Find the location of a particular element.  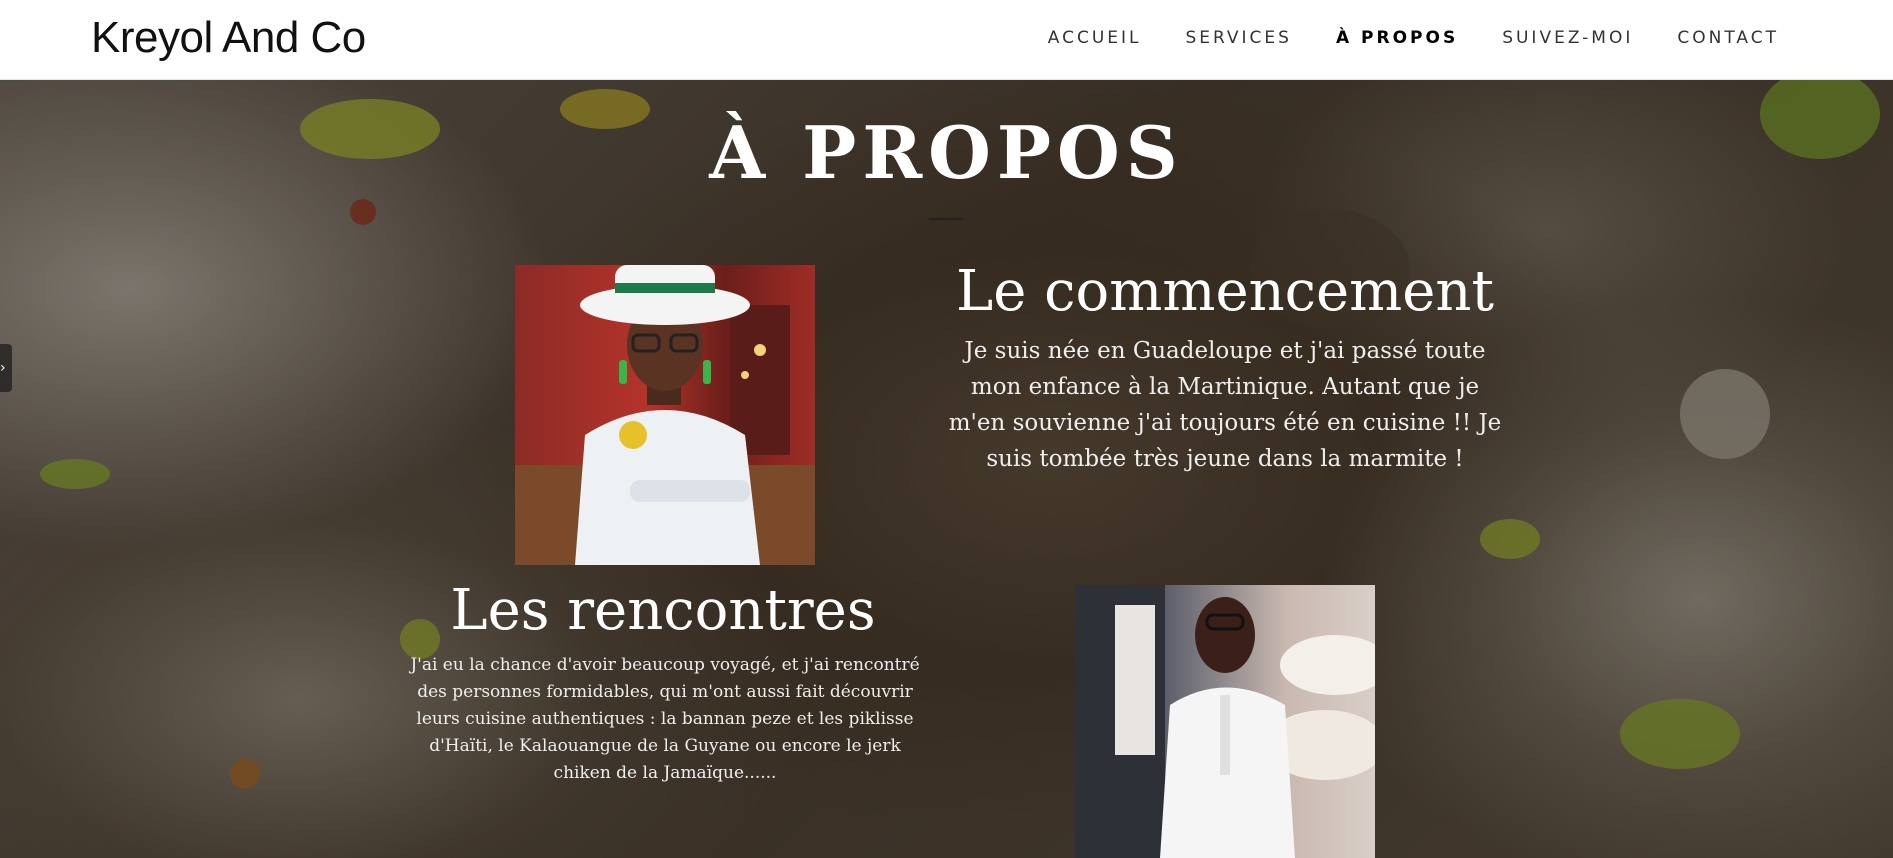

side-panel-toggle: › is located at coordinates (6, 368).